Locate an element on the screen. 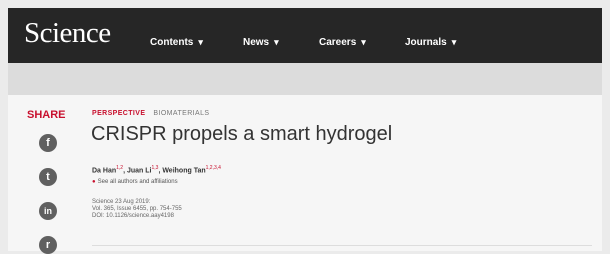 This screenshot has width=610, height=254. affiliation-marker: 1,2,3,4 is located at coordinates (213, 168).